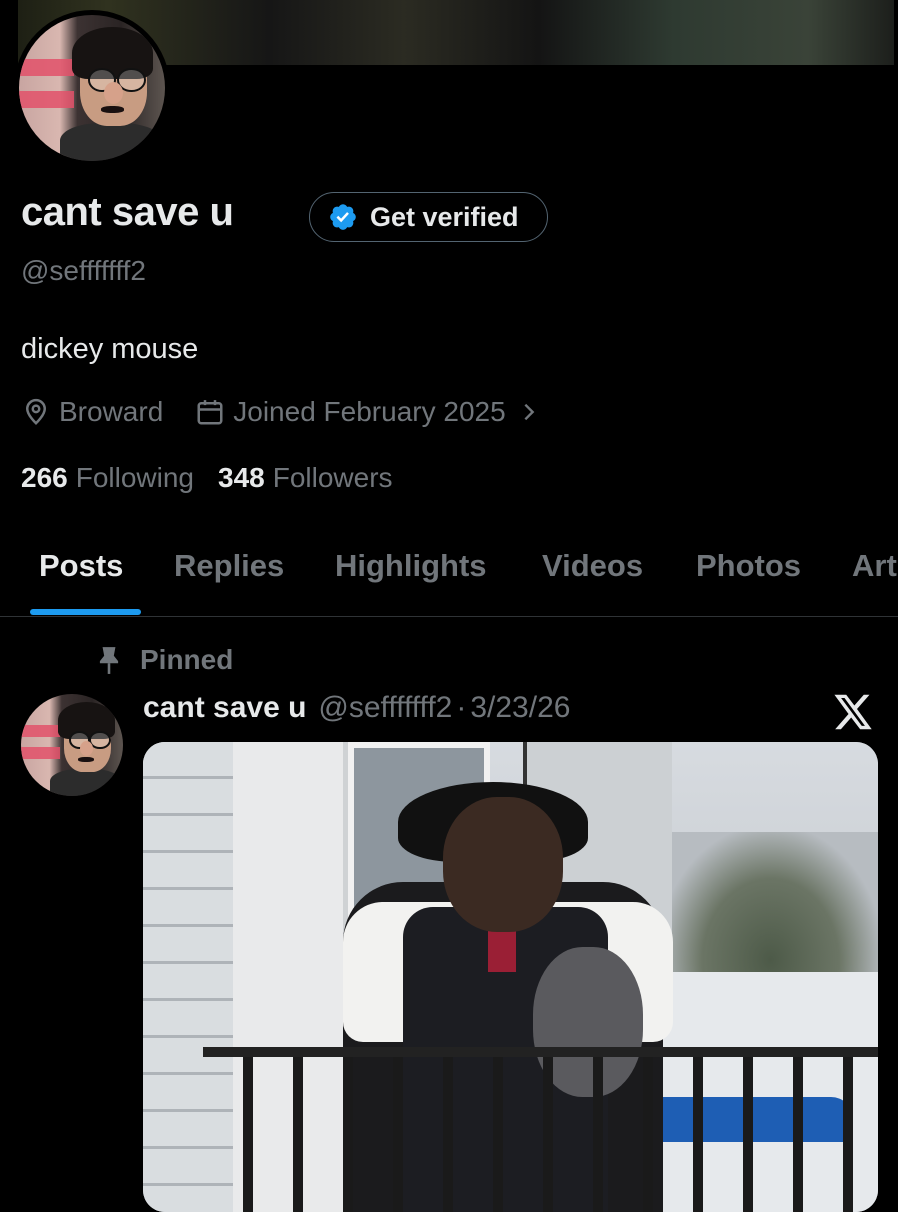 Image resolution: width=898 pixels, height=1212 pixels. I want to click on pinned-indicator: Pinned, so click(164, 660).